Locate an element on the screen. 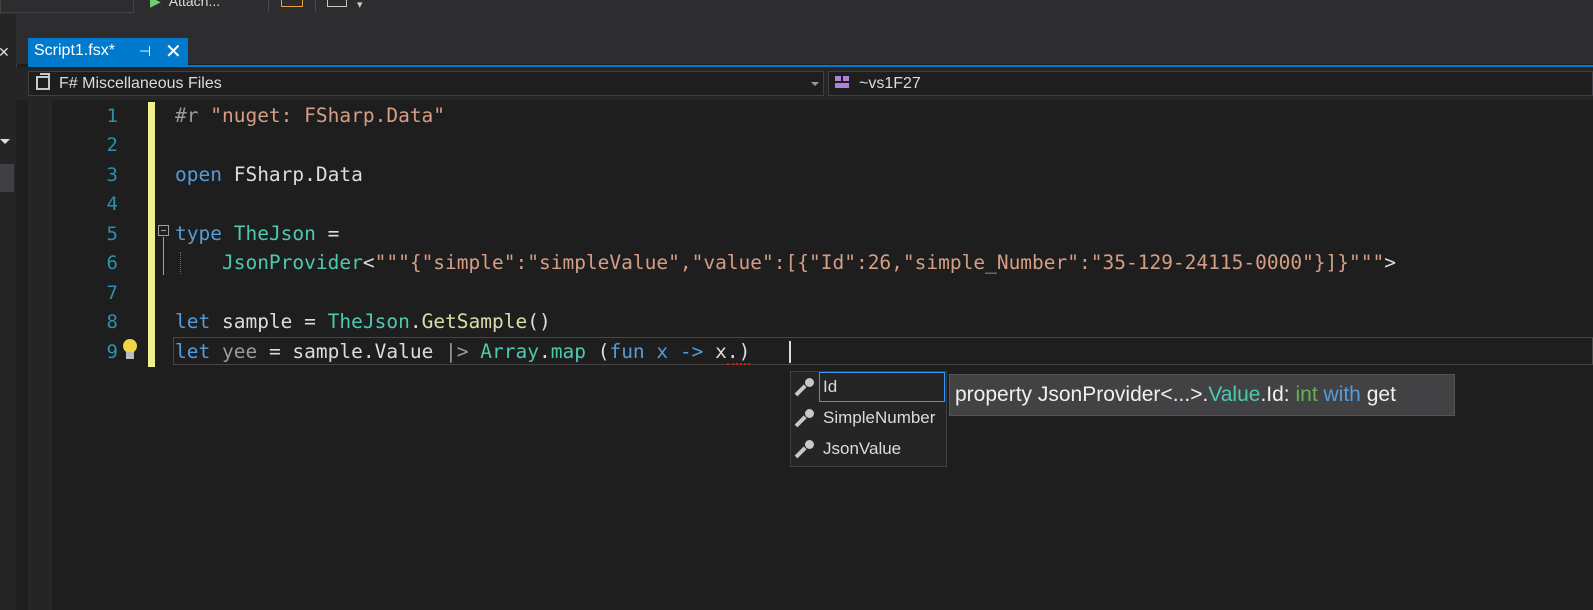  line-number: 6 is located at coordinates (112, 263).